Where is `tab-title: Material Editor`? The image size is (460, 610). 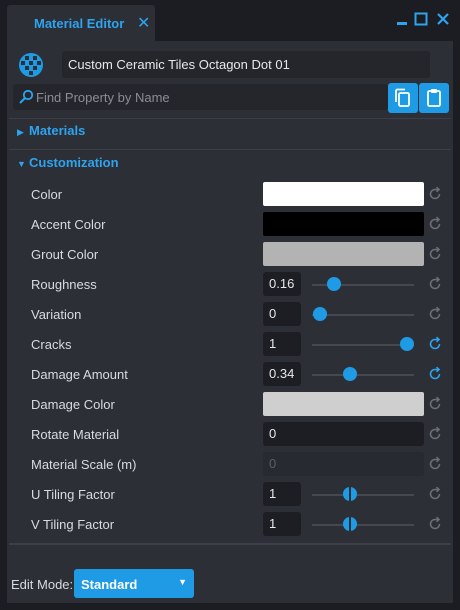
tab-title: Material Editor is located at coordinates (79, 23).